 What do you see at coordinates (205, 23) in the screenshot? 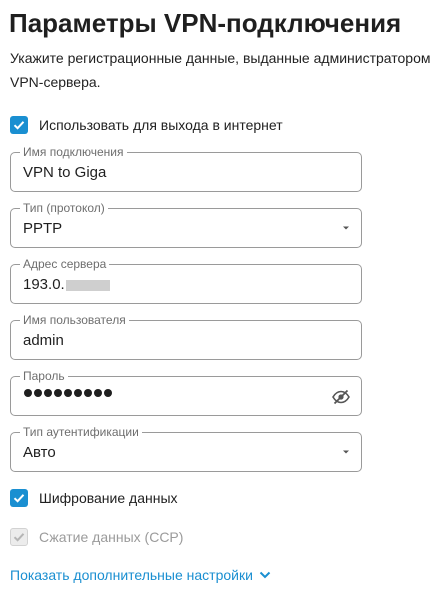
I see `page-title: Параметры VPN-подключения` at bounding box center [205, 23].